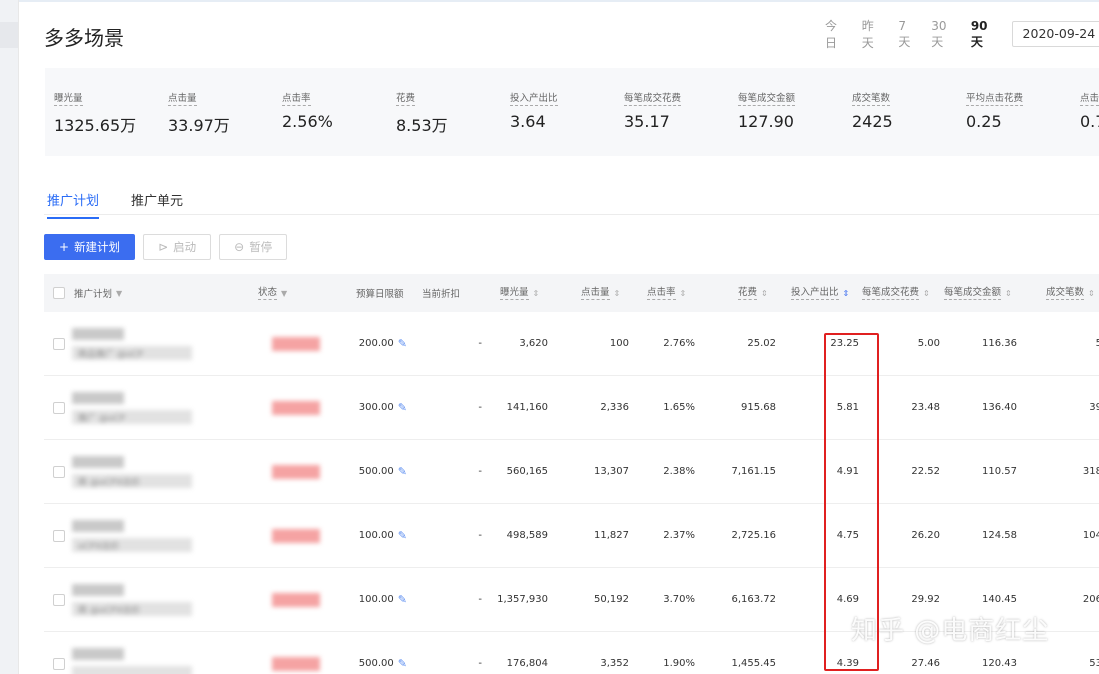  What do you see at coordinates (928, 343) in the screenshot?
I see `cell-cost-per-order: 5.00` at bounding box center [928, 343].